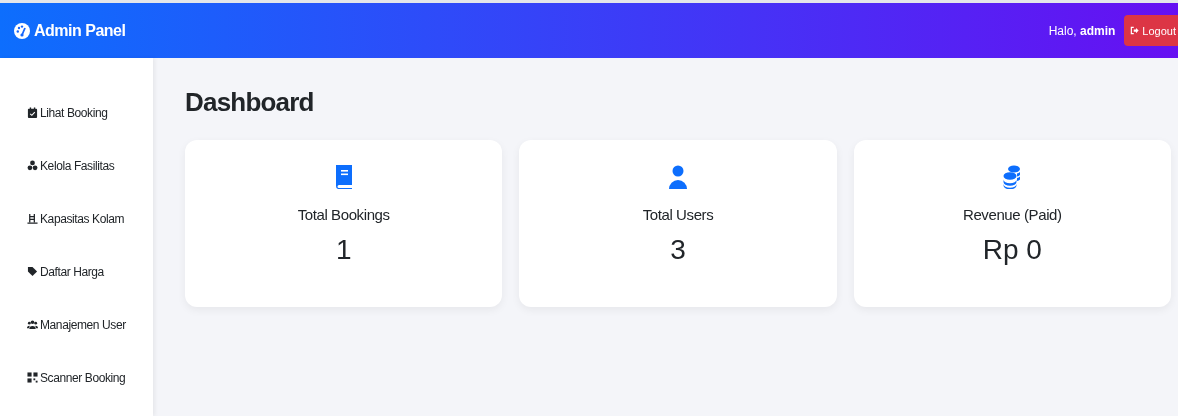 This screenshot has width=1178, height=416. What do you see at coordinates (250, 102) in the screenshot?
I see `page-title: Dashboard` at bounding box center [250, 102].